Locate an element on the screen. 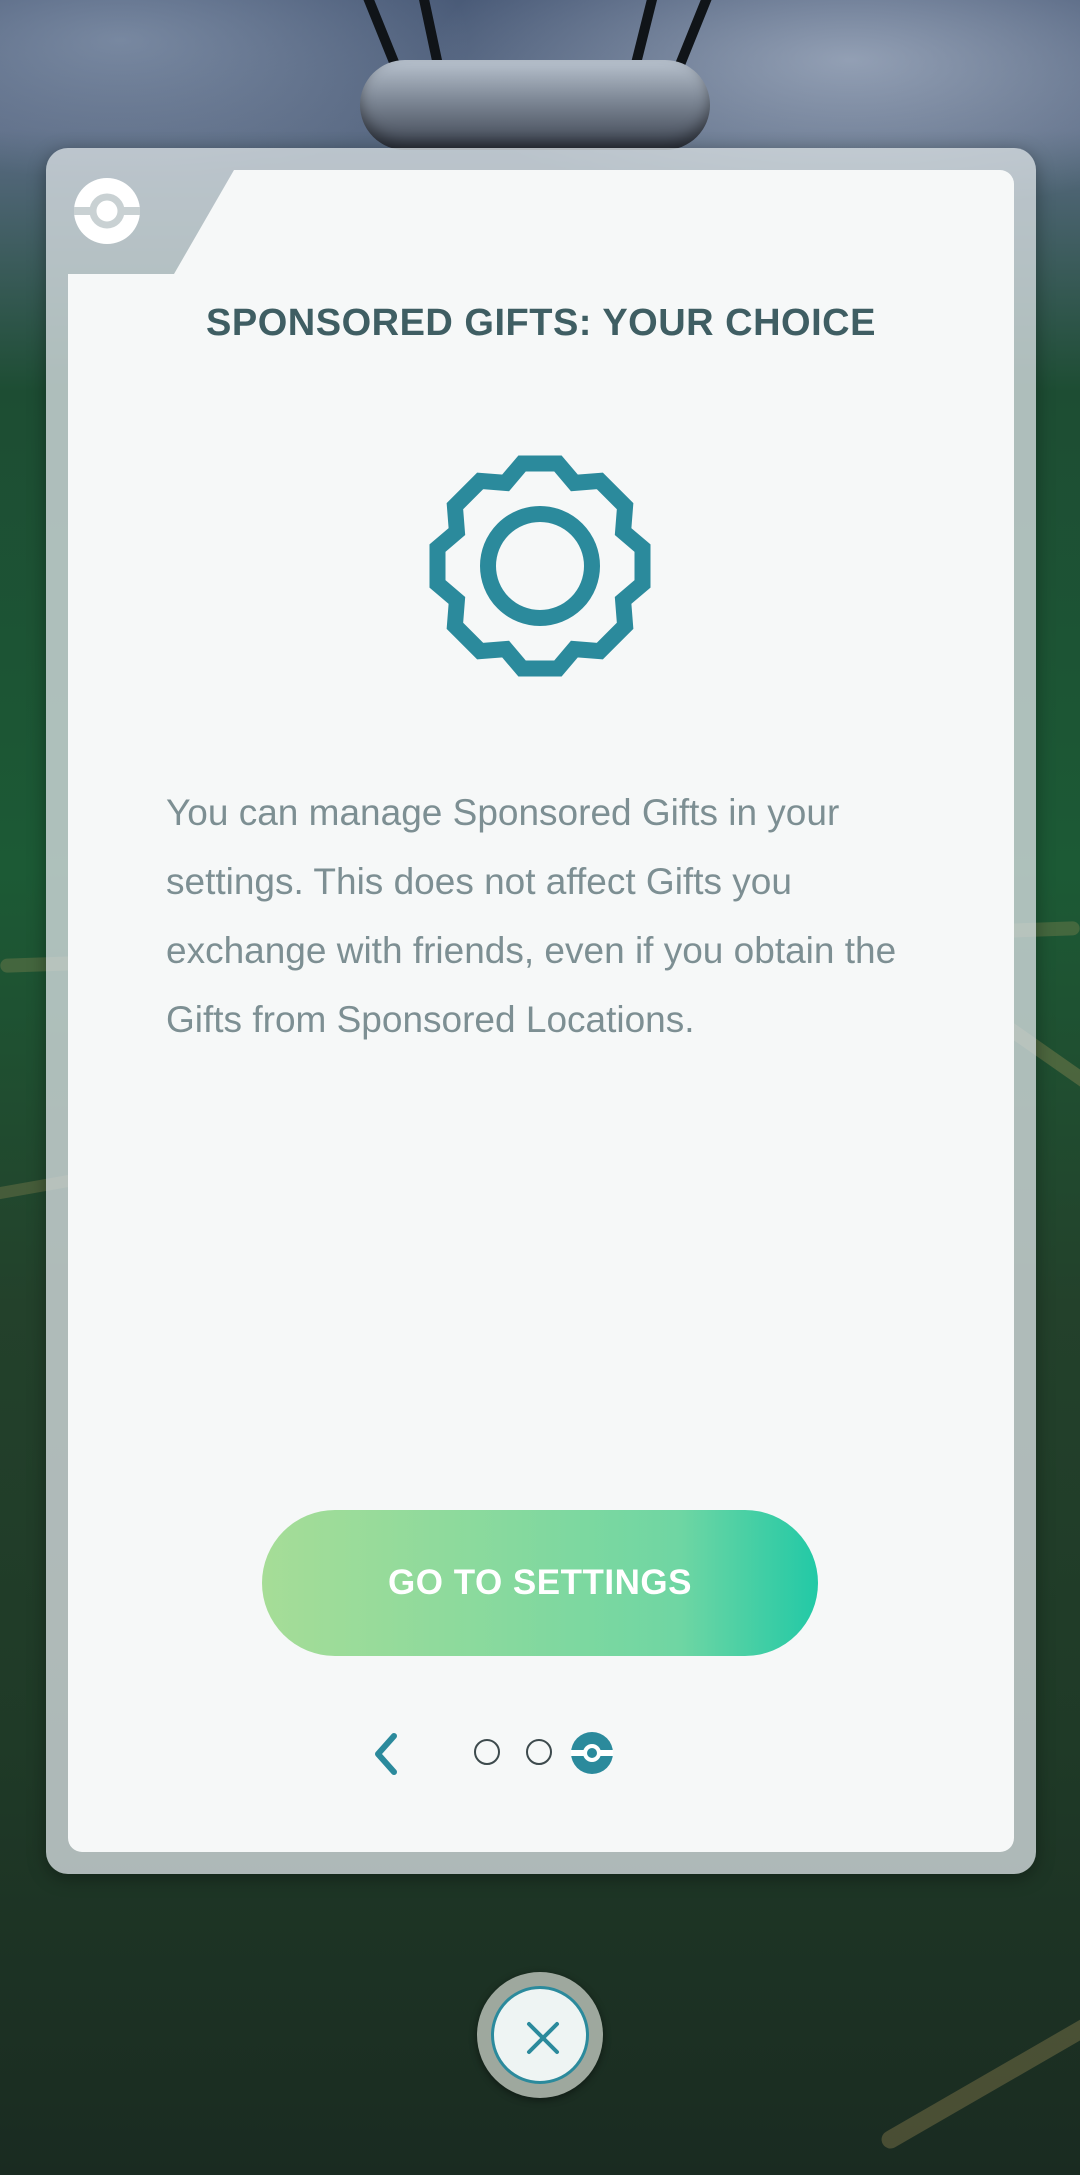  chevron-left-icon is located at coordinates (386, 1754).